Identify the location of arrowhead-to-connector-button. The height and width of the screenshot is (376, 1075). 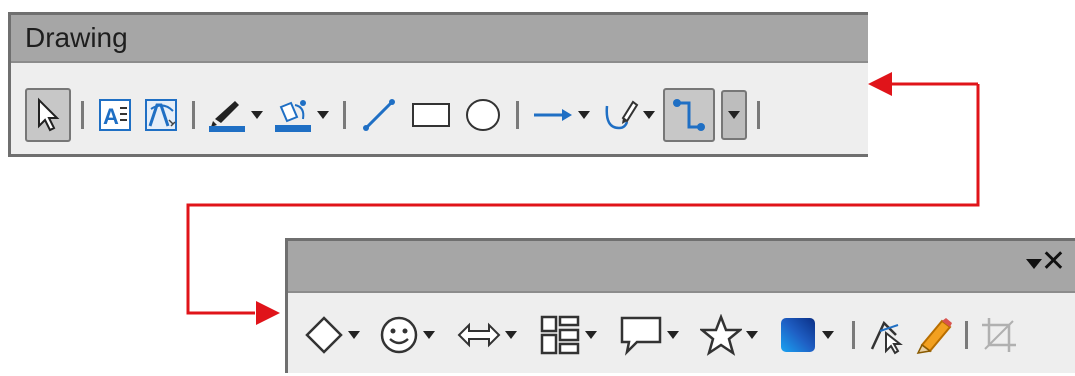
(880, 84).